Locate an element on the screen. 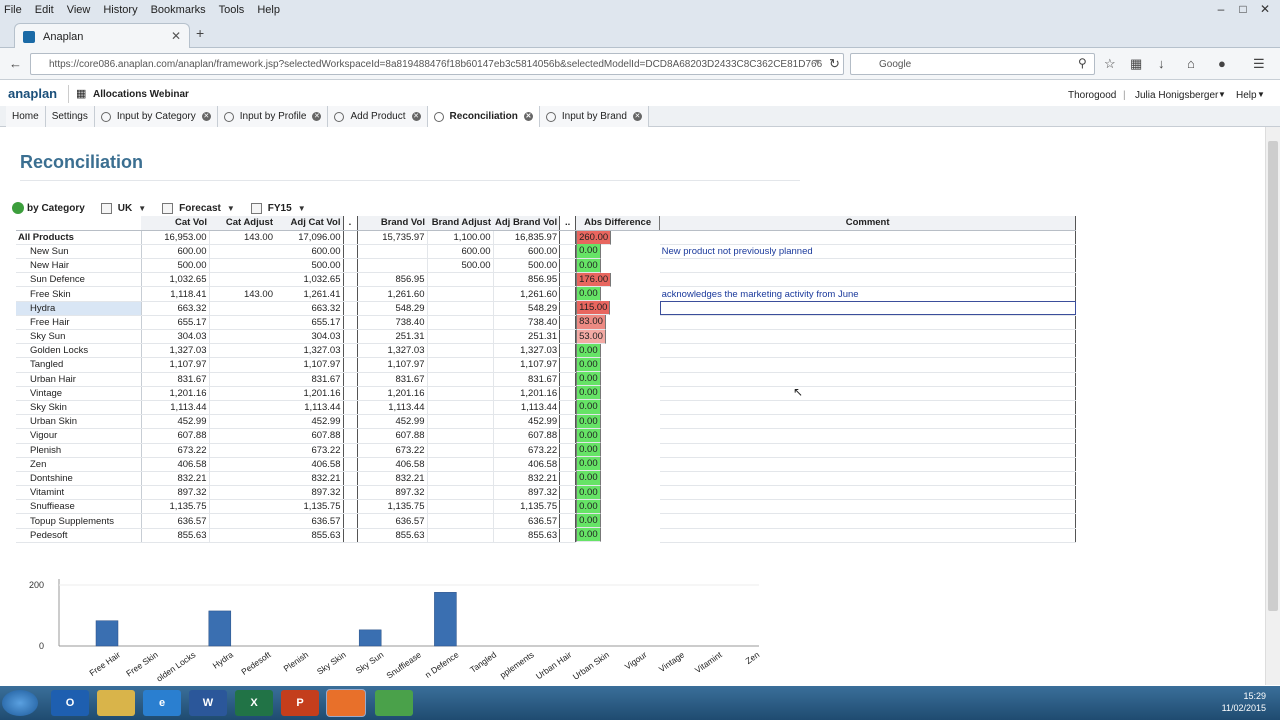  value-cell-brand-vol: 1,107.97 is located at coordinates (392, 365).